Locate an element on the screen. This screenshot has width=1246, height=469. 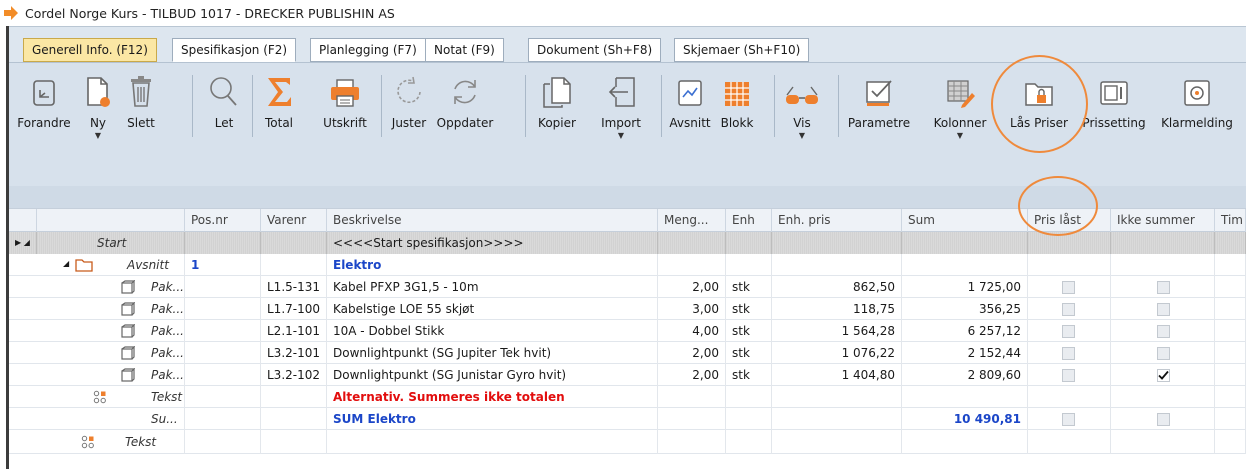
header-enh-pris: Enh. pris is located at coordinates (837, 220).